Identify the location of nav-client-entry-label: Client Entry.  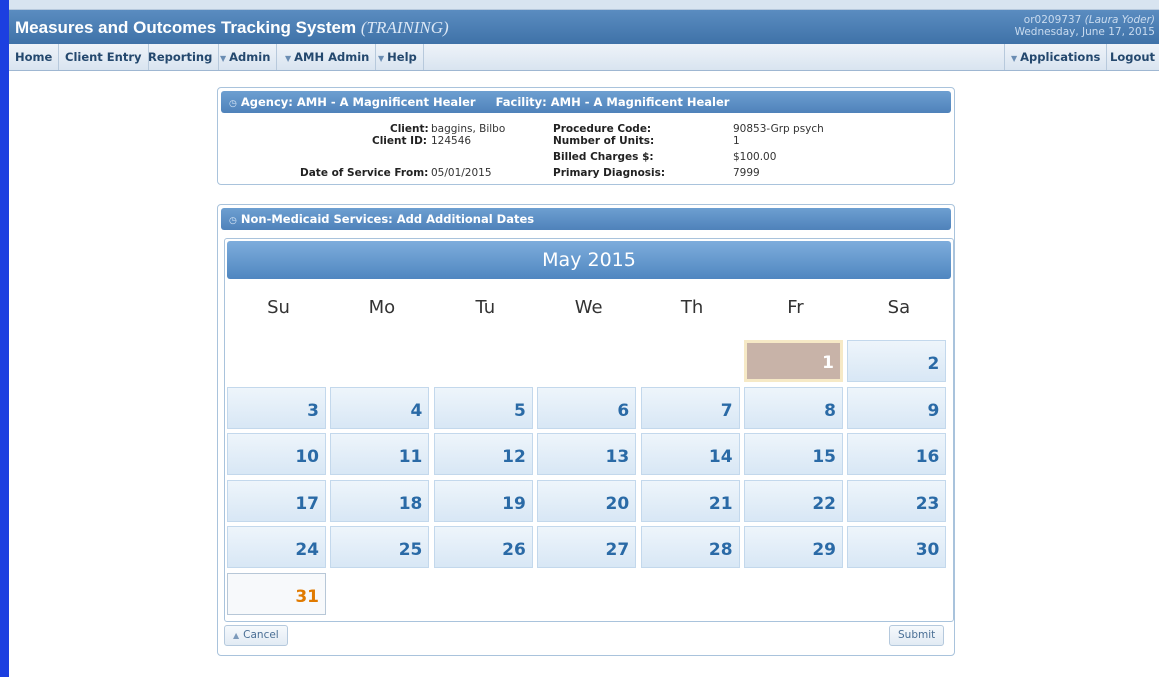
(103, 57).